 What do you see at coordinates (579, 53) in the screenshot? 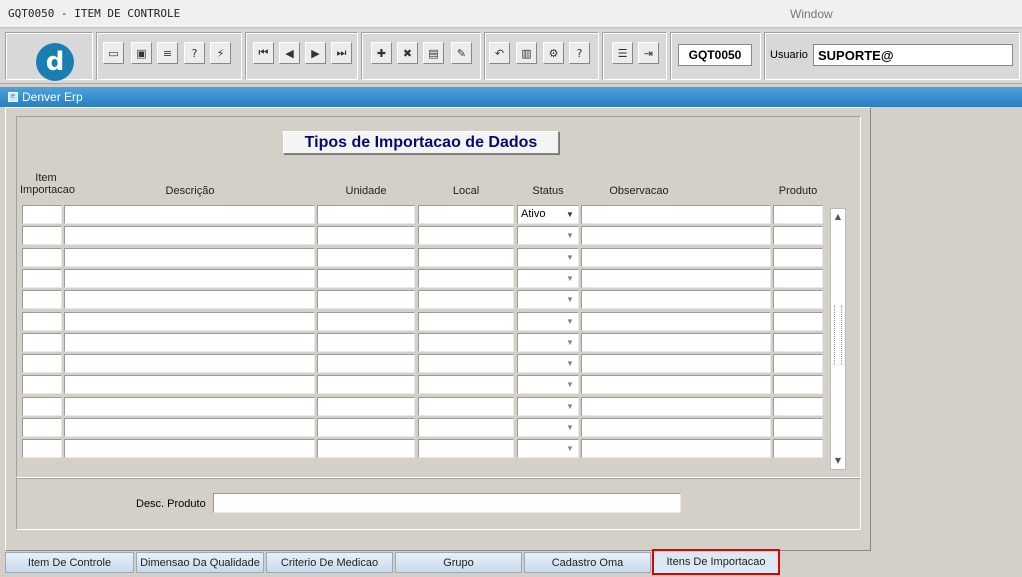
I see `help-icon: ?` at bounding box center [579, 53].